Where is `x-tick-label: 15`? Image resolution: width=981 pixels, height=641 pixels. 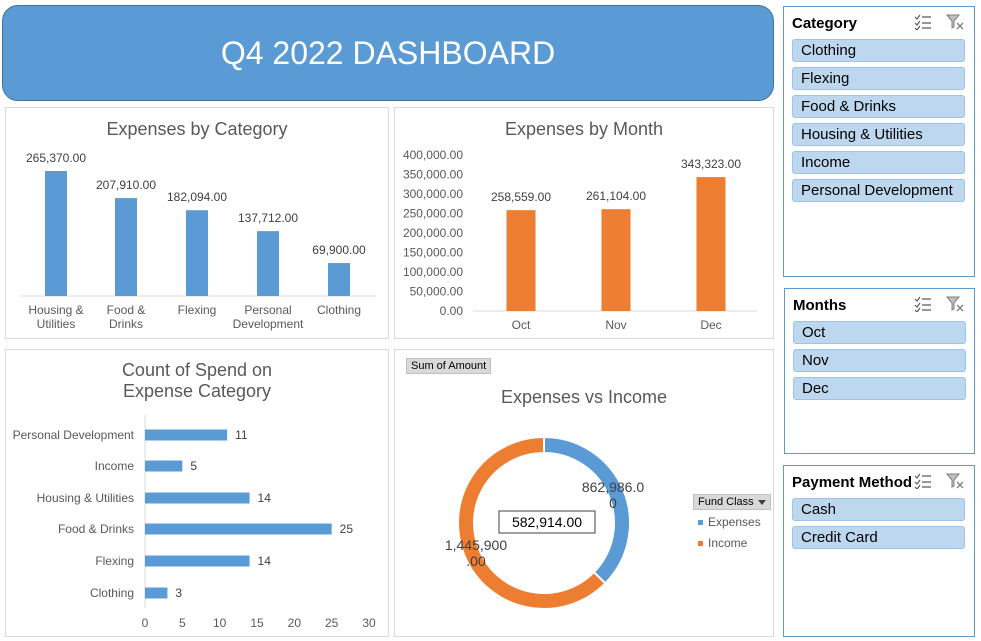 x-tick-label: 15 is located at coordinates (257, 623).